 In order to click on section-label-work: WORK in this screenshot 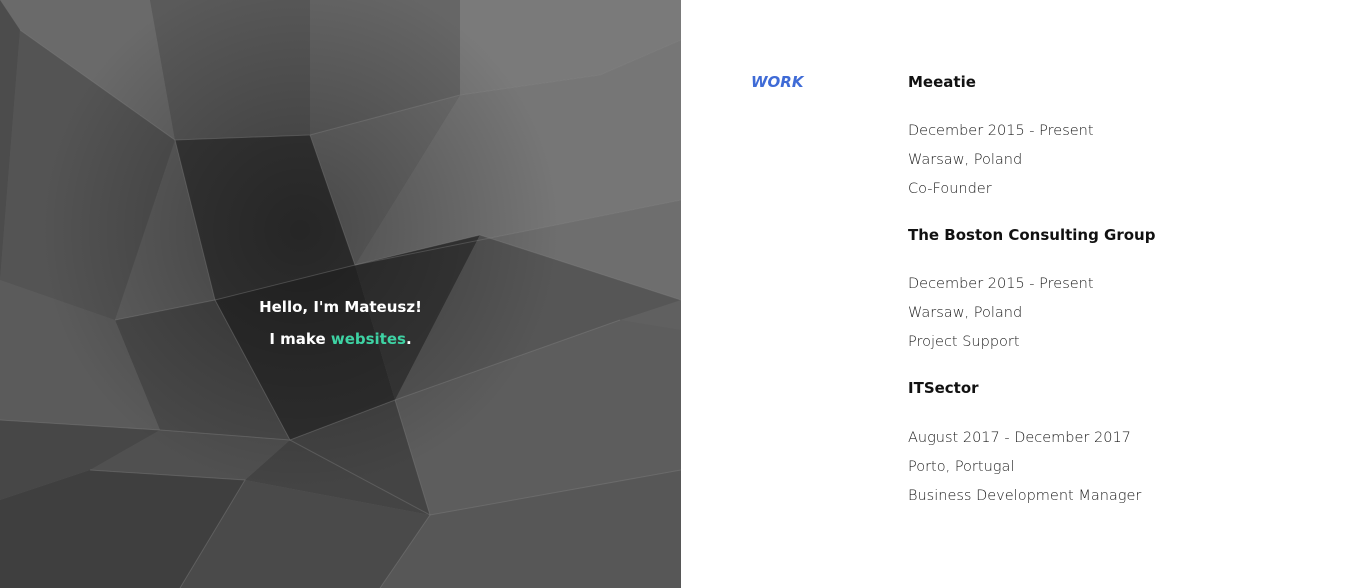, I will do `click(777, 82)`.